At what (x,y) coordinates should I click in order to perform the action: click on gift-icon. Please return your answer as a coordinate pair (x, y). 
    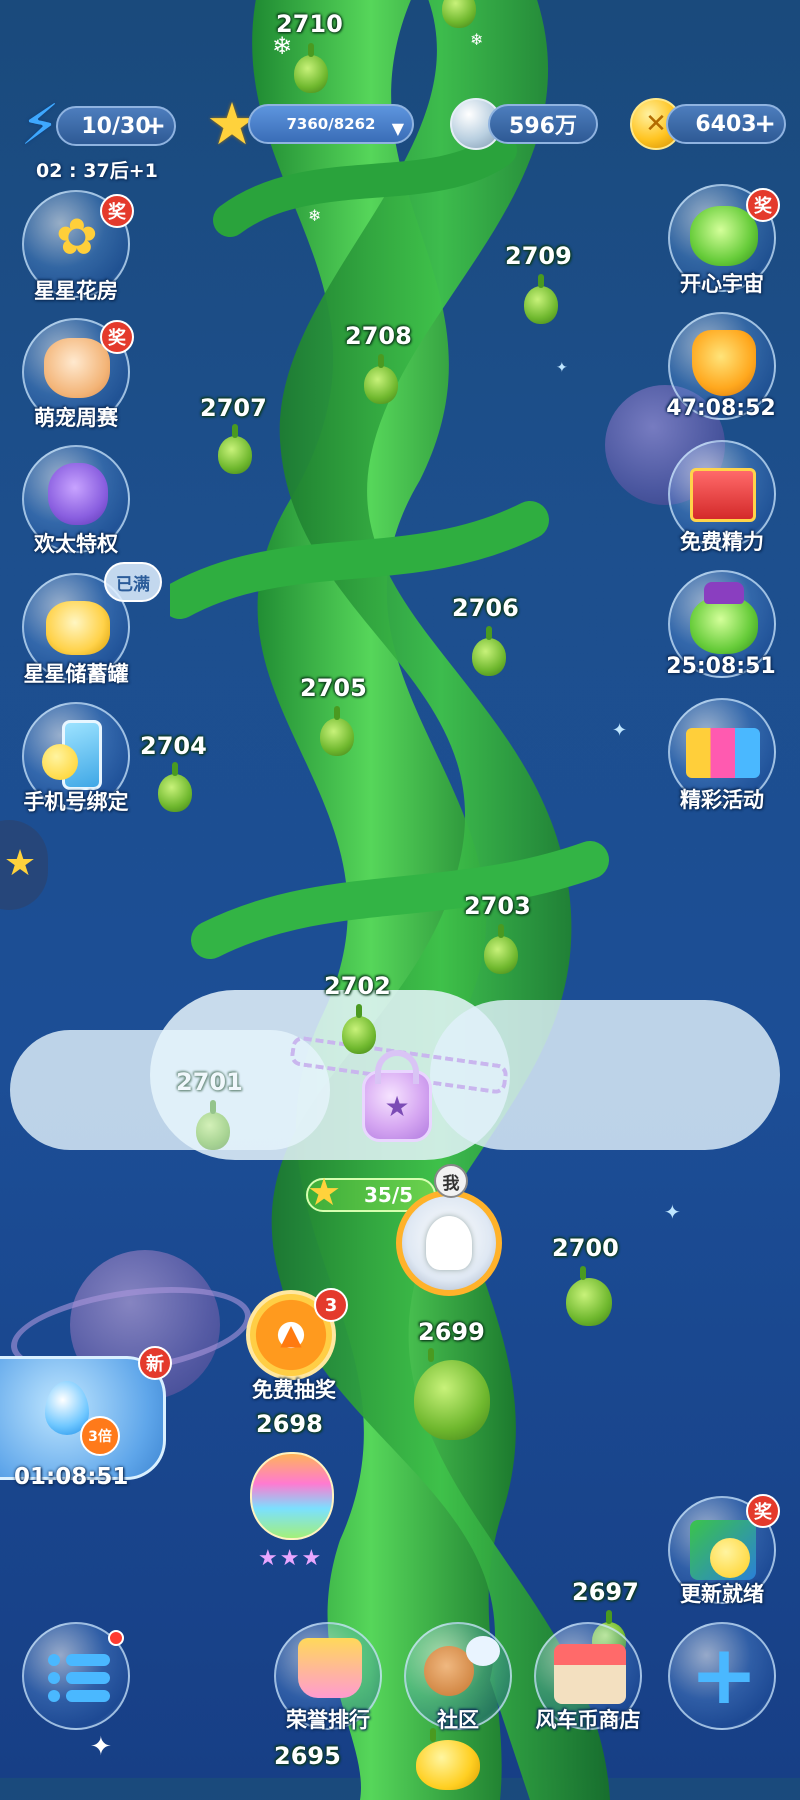
    Looking at the image, I should click on (723, 495).